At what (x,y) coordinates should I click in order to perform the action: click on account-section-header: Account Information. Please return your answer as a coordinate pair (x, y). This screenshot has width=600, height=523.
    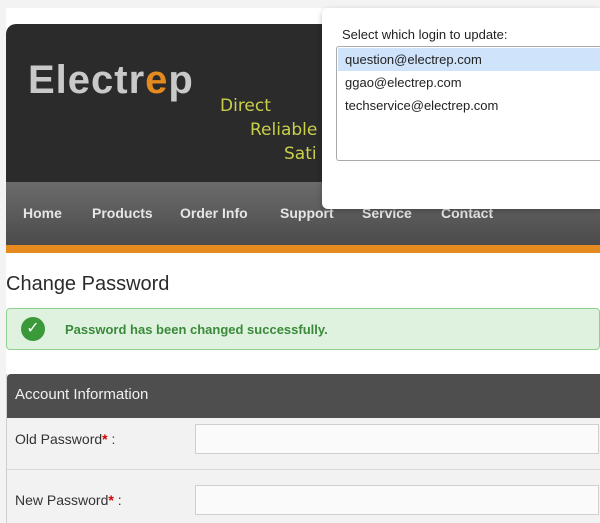
    Looking at the image, I should click on (303, 396).